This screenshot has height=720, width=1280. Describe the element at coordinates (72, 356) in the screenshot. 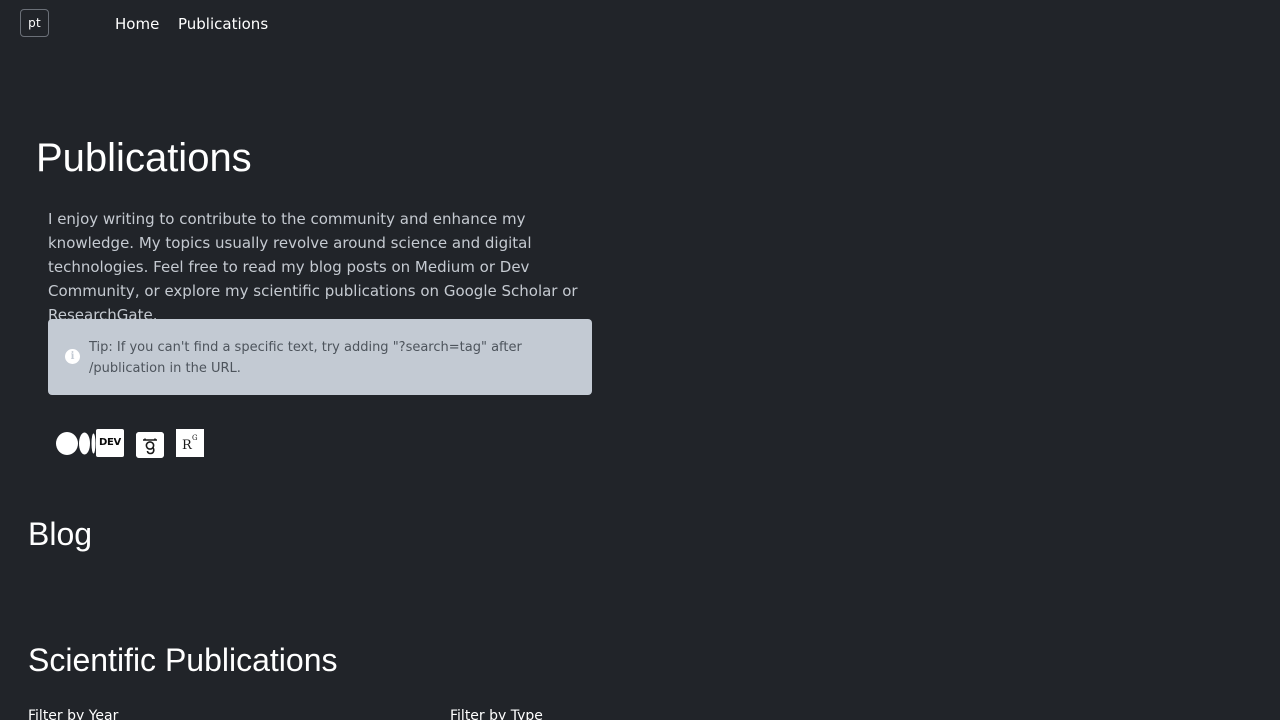

I see `info-icon: i` at that location.